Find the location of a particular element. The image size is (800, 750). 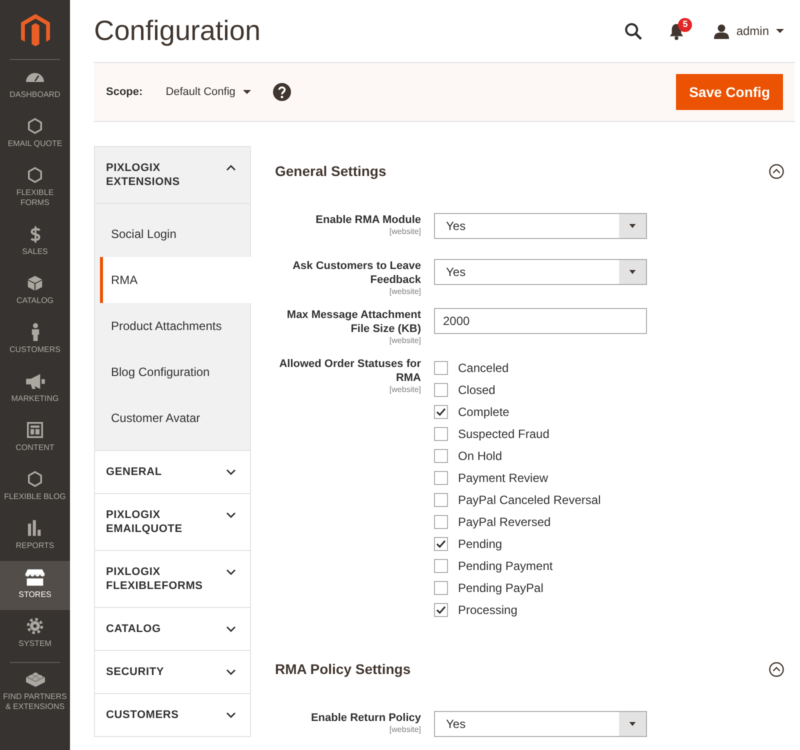

bar-chart-icon is located at coordinates (35, 528).